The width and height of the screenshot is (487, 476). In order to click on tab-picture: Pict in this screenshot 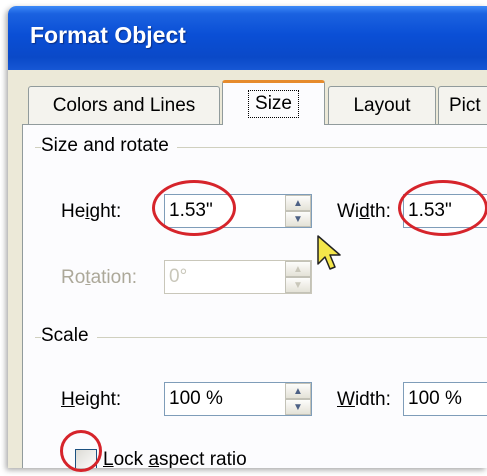, I will do `click(462, 105)`.